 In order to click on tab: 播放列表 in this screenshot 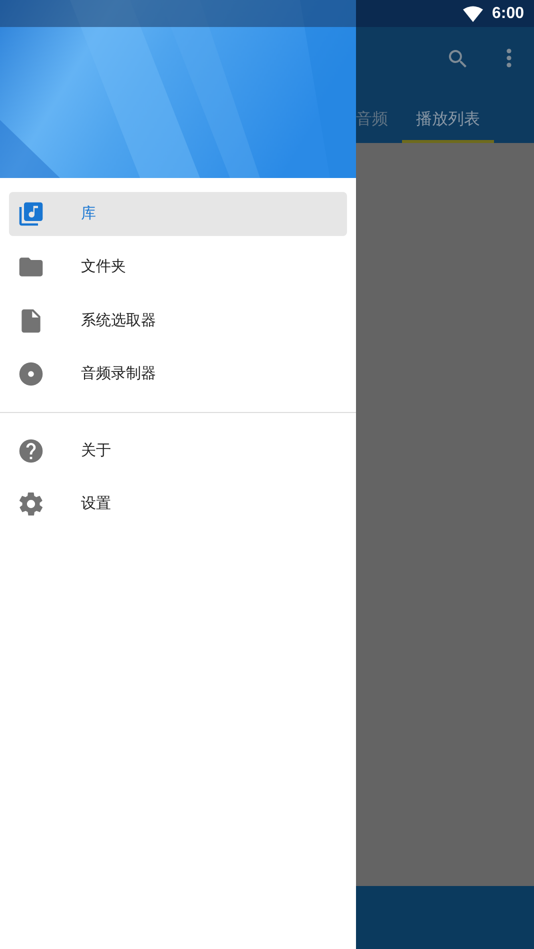, I will do `click(448, 121)`.